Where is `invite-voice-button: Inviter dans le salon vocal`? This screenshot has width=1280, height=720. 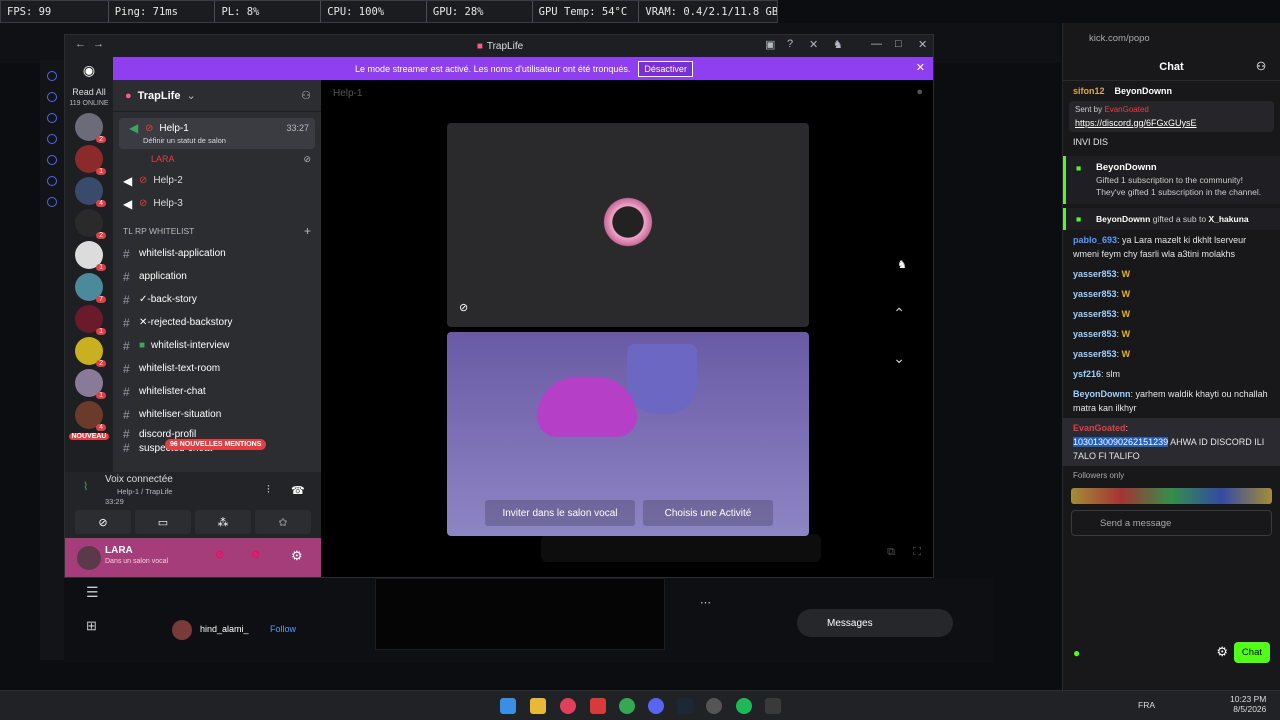
invite-voice-button: Inviter dans le salon vocal is located at coordinates (560, 513).